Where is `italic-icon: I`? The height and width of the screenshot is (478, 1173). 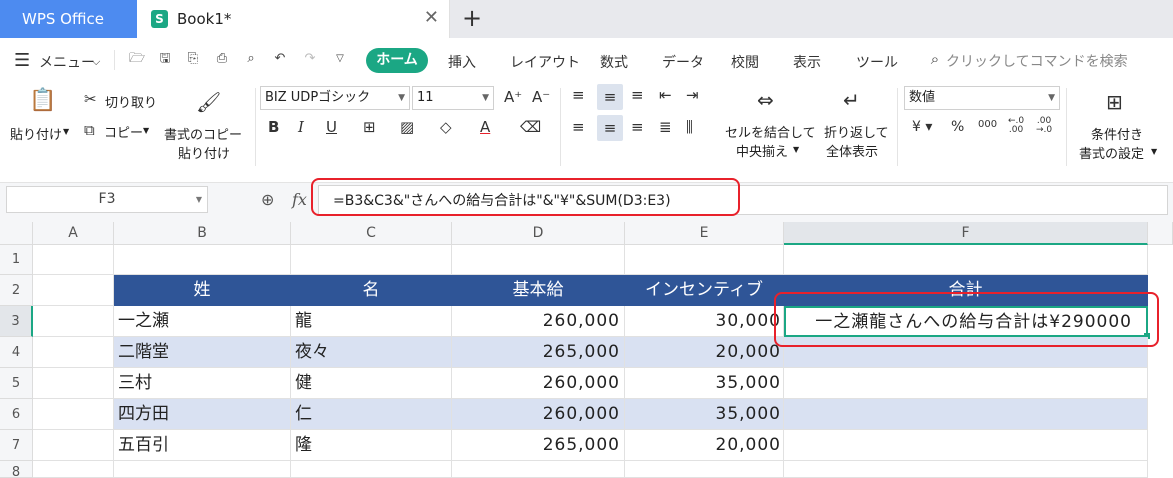
italic-icon: I is located at coordinates (301, 127).